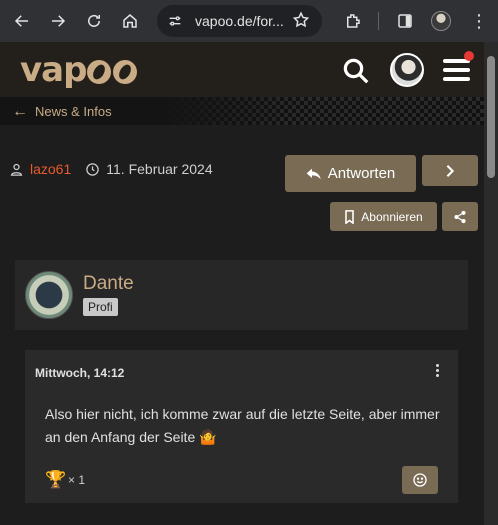  I want to click on react-button, so click(420, 480).